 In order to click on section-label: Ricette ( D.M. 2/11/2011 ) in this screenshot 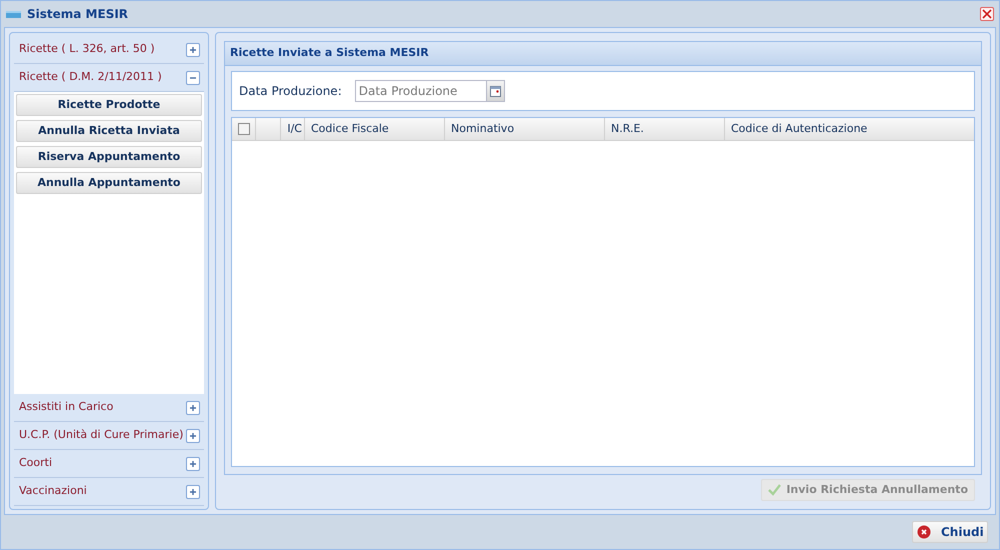, I will do `click(90, 77)`.